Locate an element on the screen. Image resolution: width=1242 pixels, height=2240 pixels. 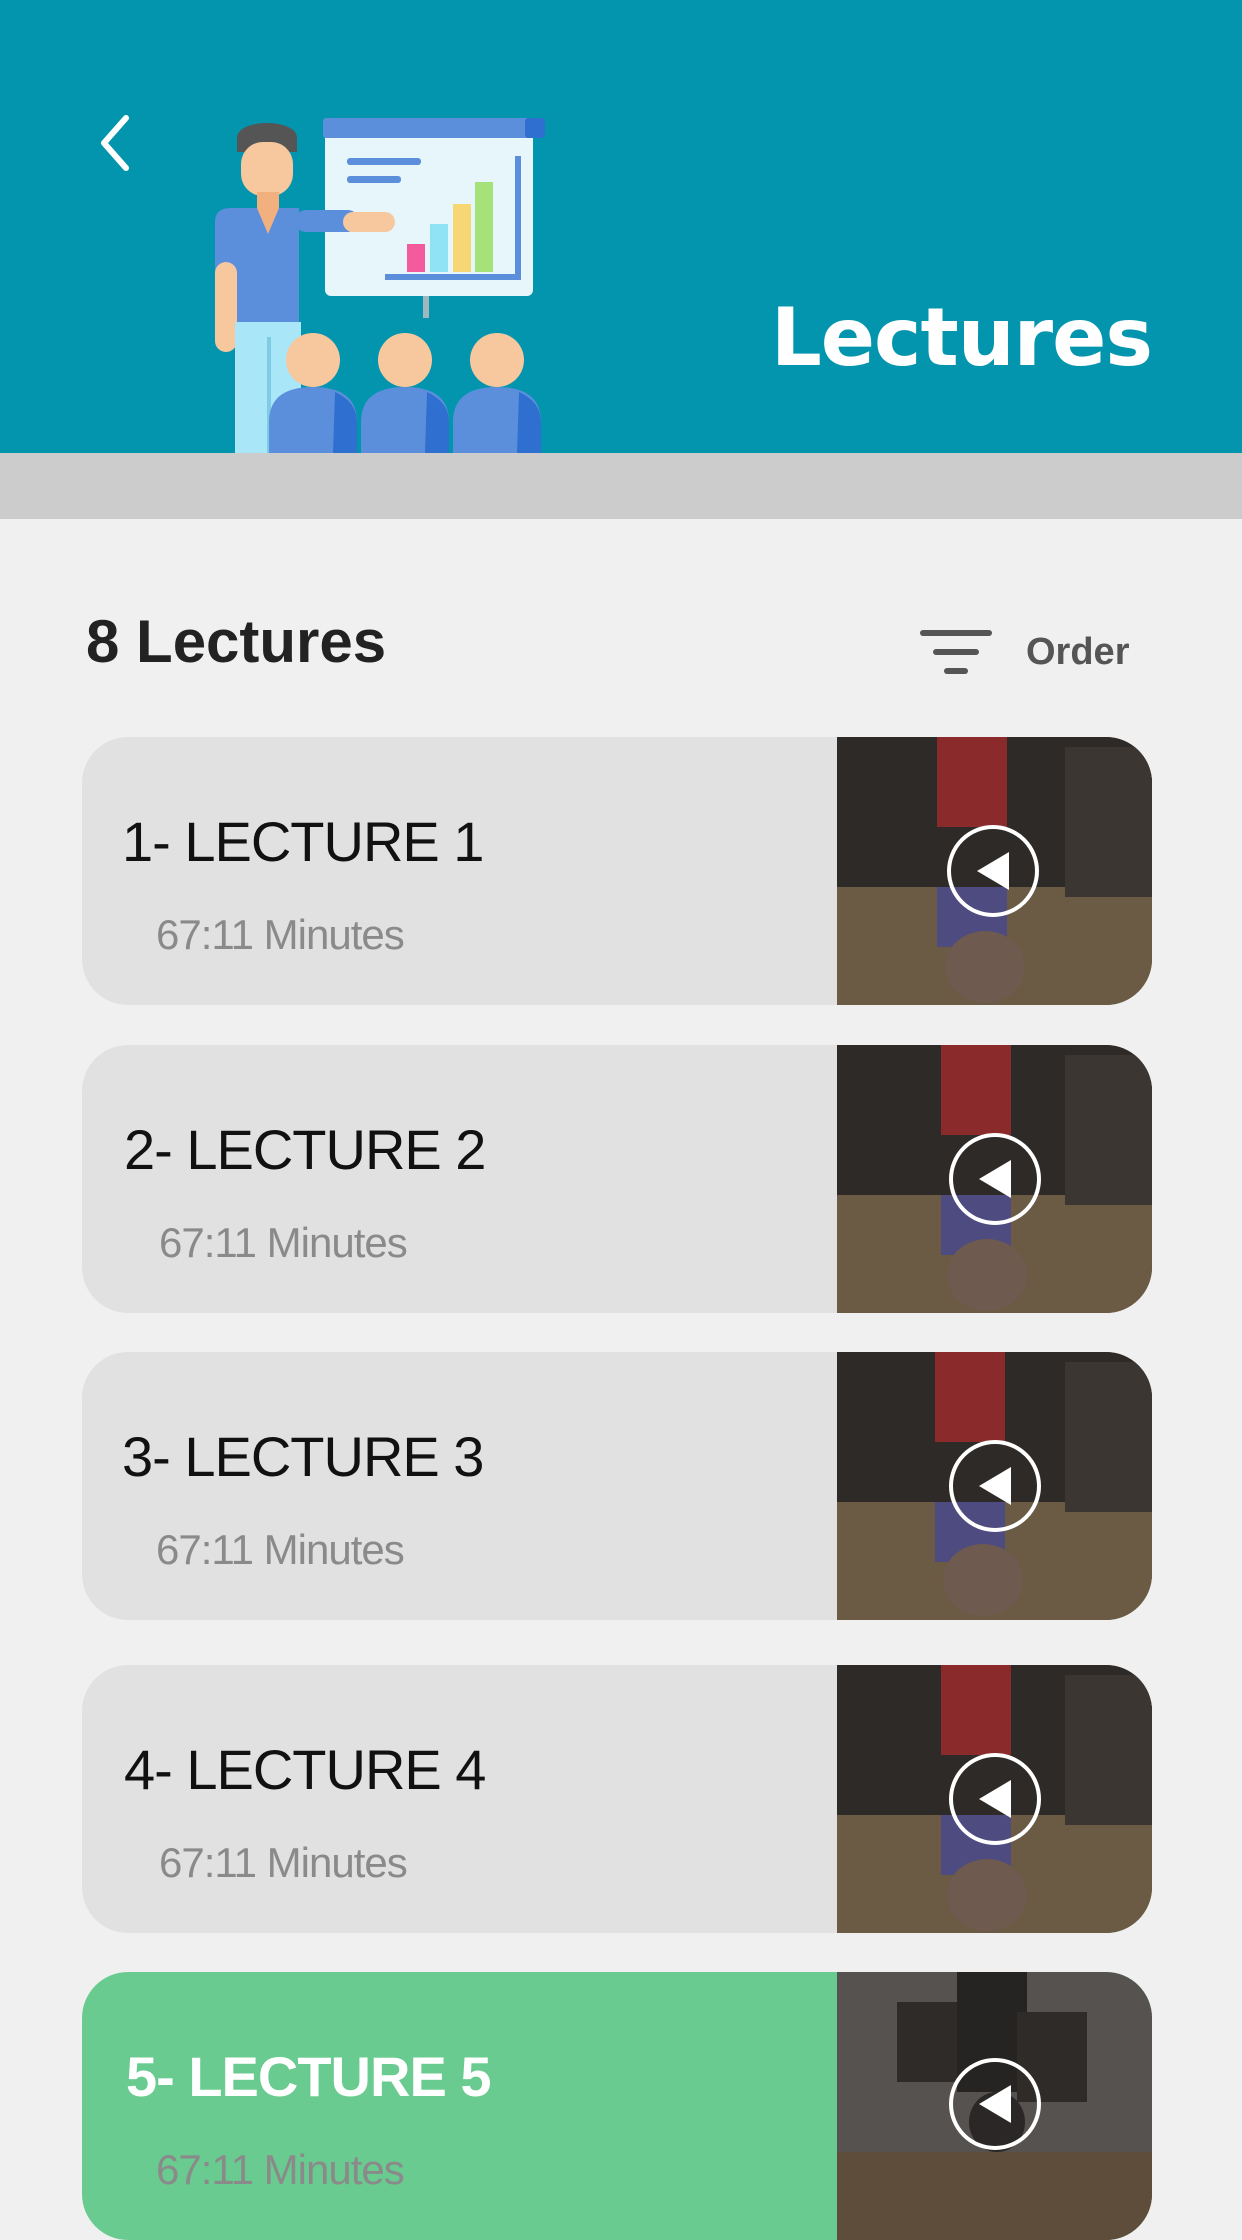
lecture-card-active: 5- LECTURE 5 67:11 Minutes is located at coordinates (617, 2106).